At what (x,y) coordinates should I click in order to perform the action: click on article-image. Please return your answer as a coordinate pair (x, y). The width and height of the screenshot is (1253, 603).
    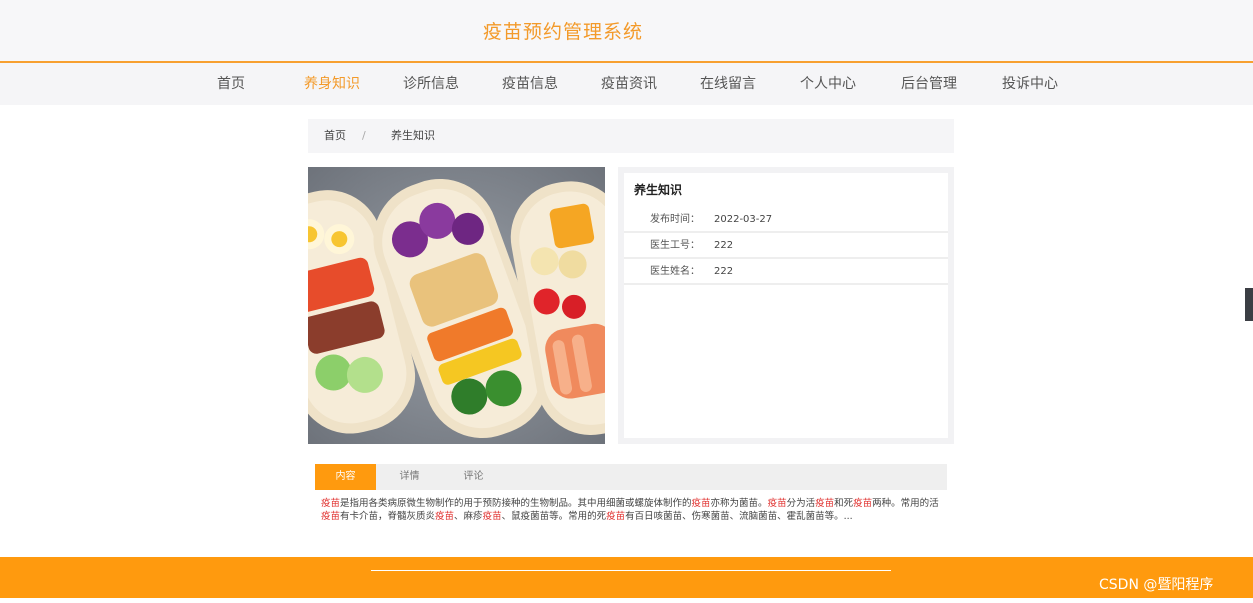
    Looking at the image, I should click on (456, 305).